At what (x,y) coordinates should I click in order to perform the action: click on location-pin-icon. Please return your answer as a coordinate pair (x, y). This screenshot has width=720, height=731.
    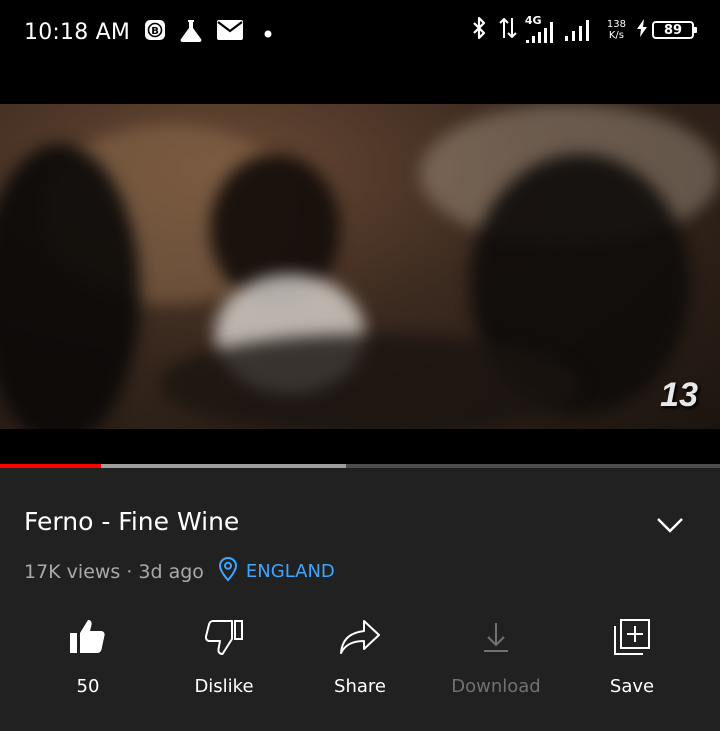
    Looking at the image, I should click on (228, 571).